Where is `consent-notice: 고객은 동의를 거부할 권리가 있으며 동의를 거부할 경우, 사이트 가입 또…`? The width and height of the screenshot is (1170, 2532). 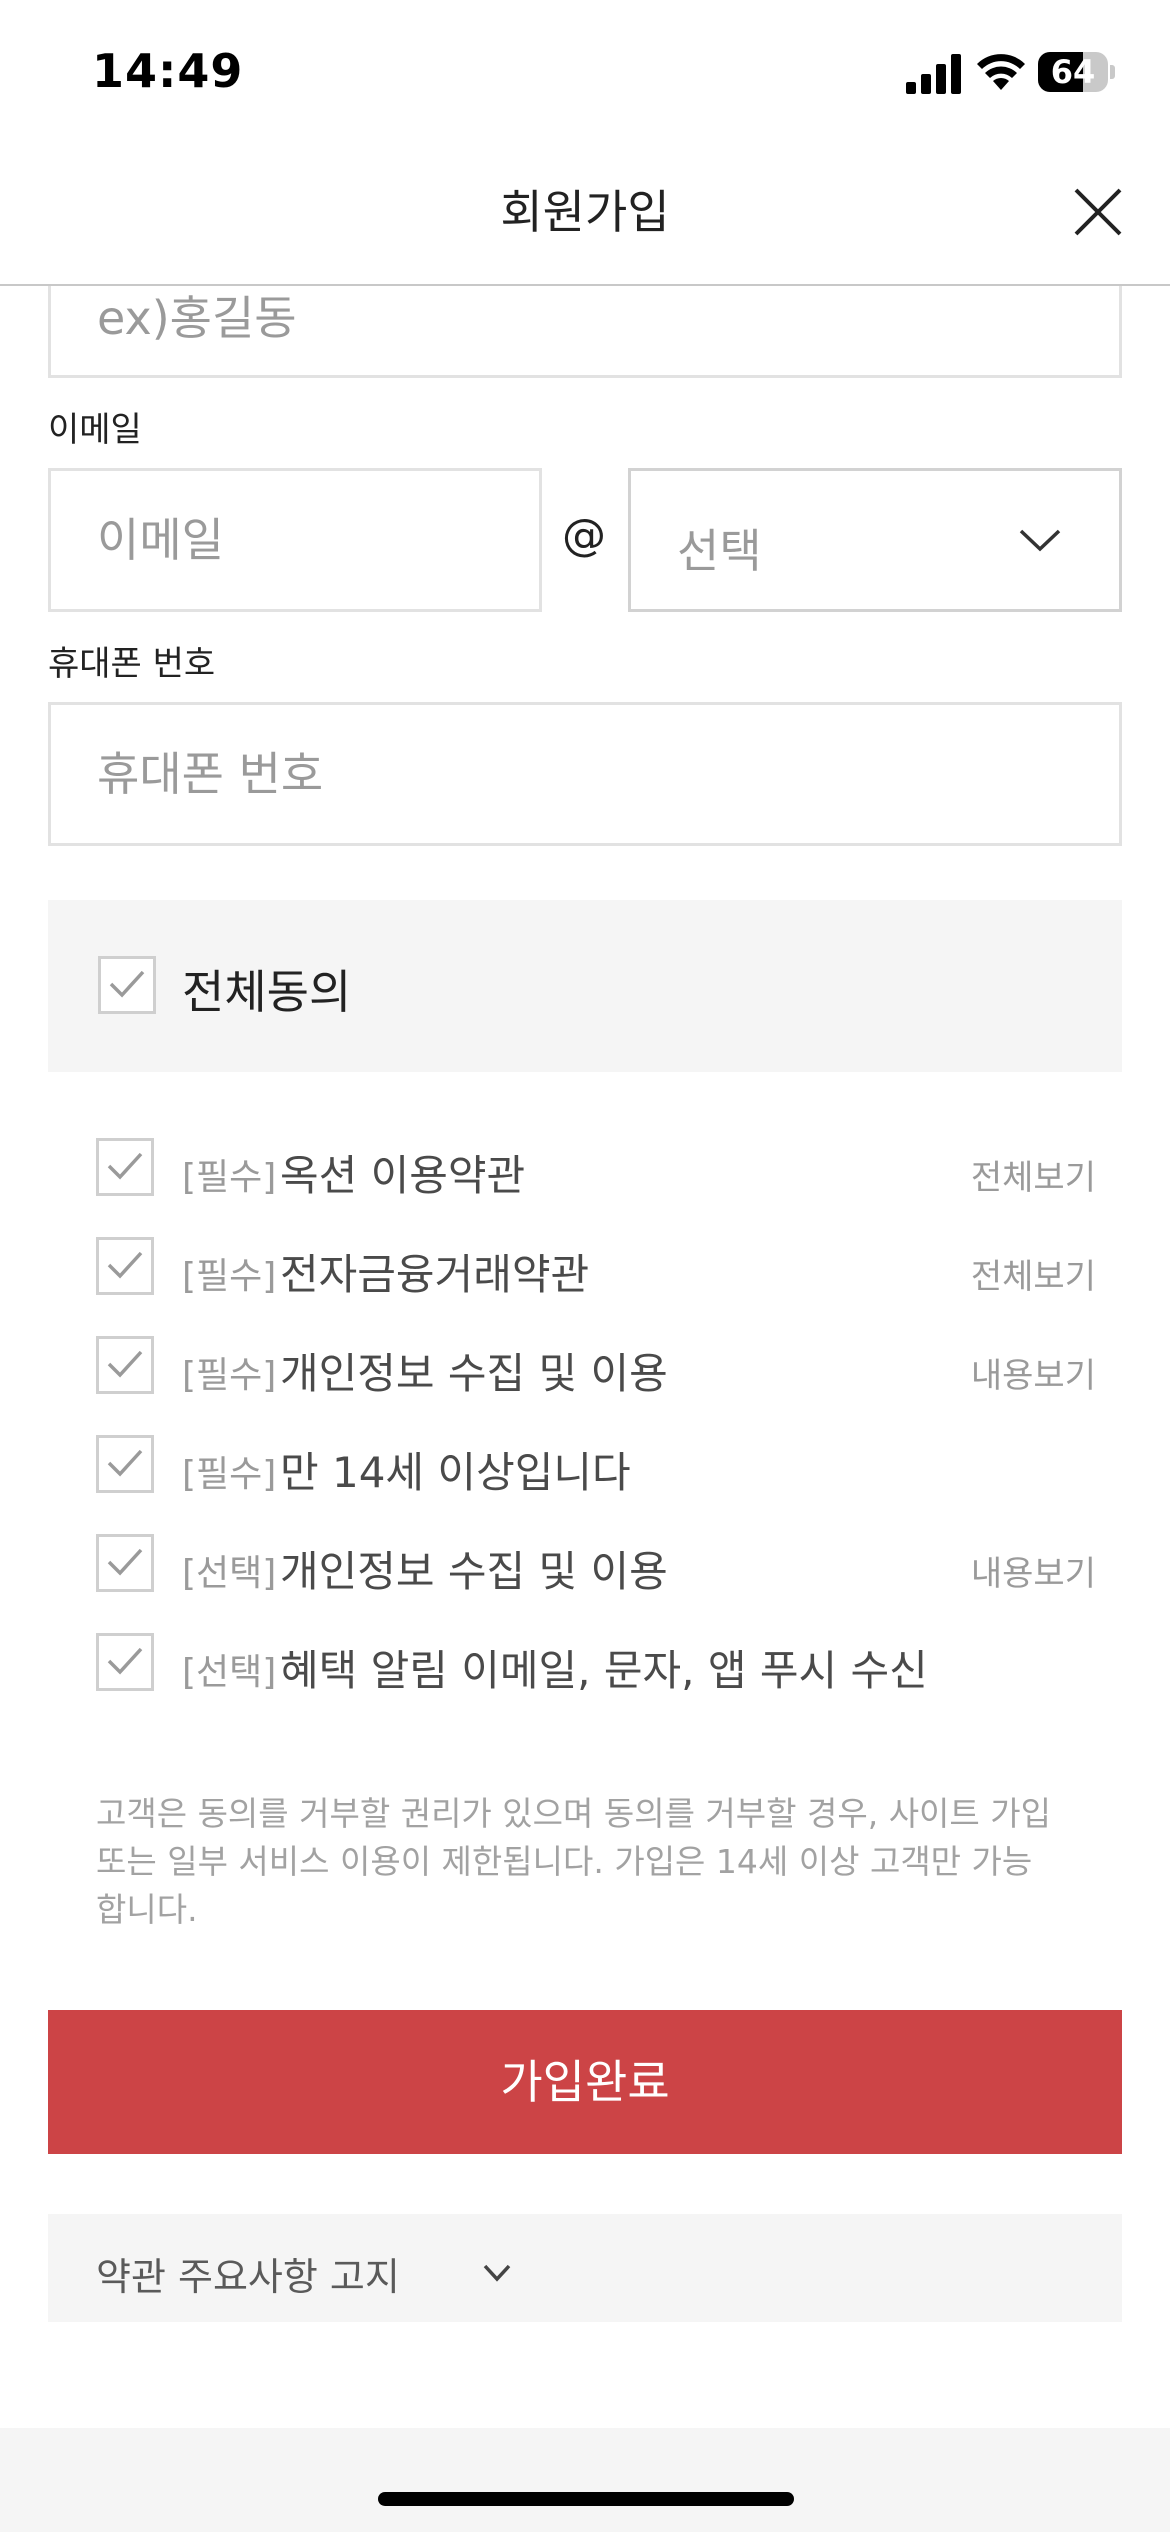
consent-notice: 고객은 동의를 거부할 권리가 있으며 동의를 거부할 경우, 사이트 가입 또… is located at coordinates (596, 1862).